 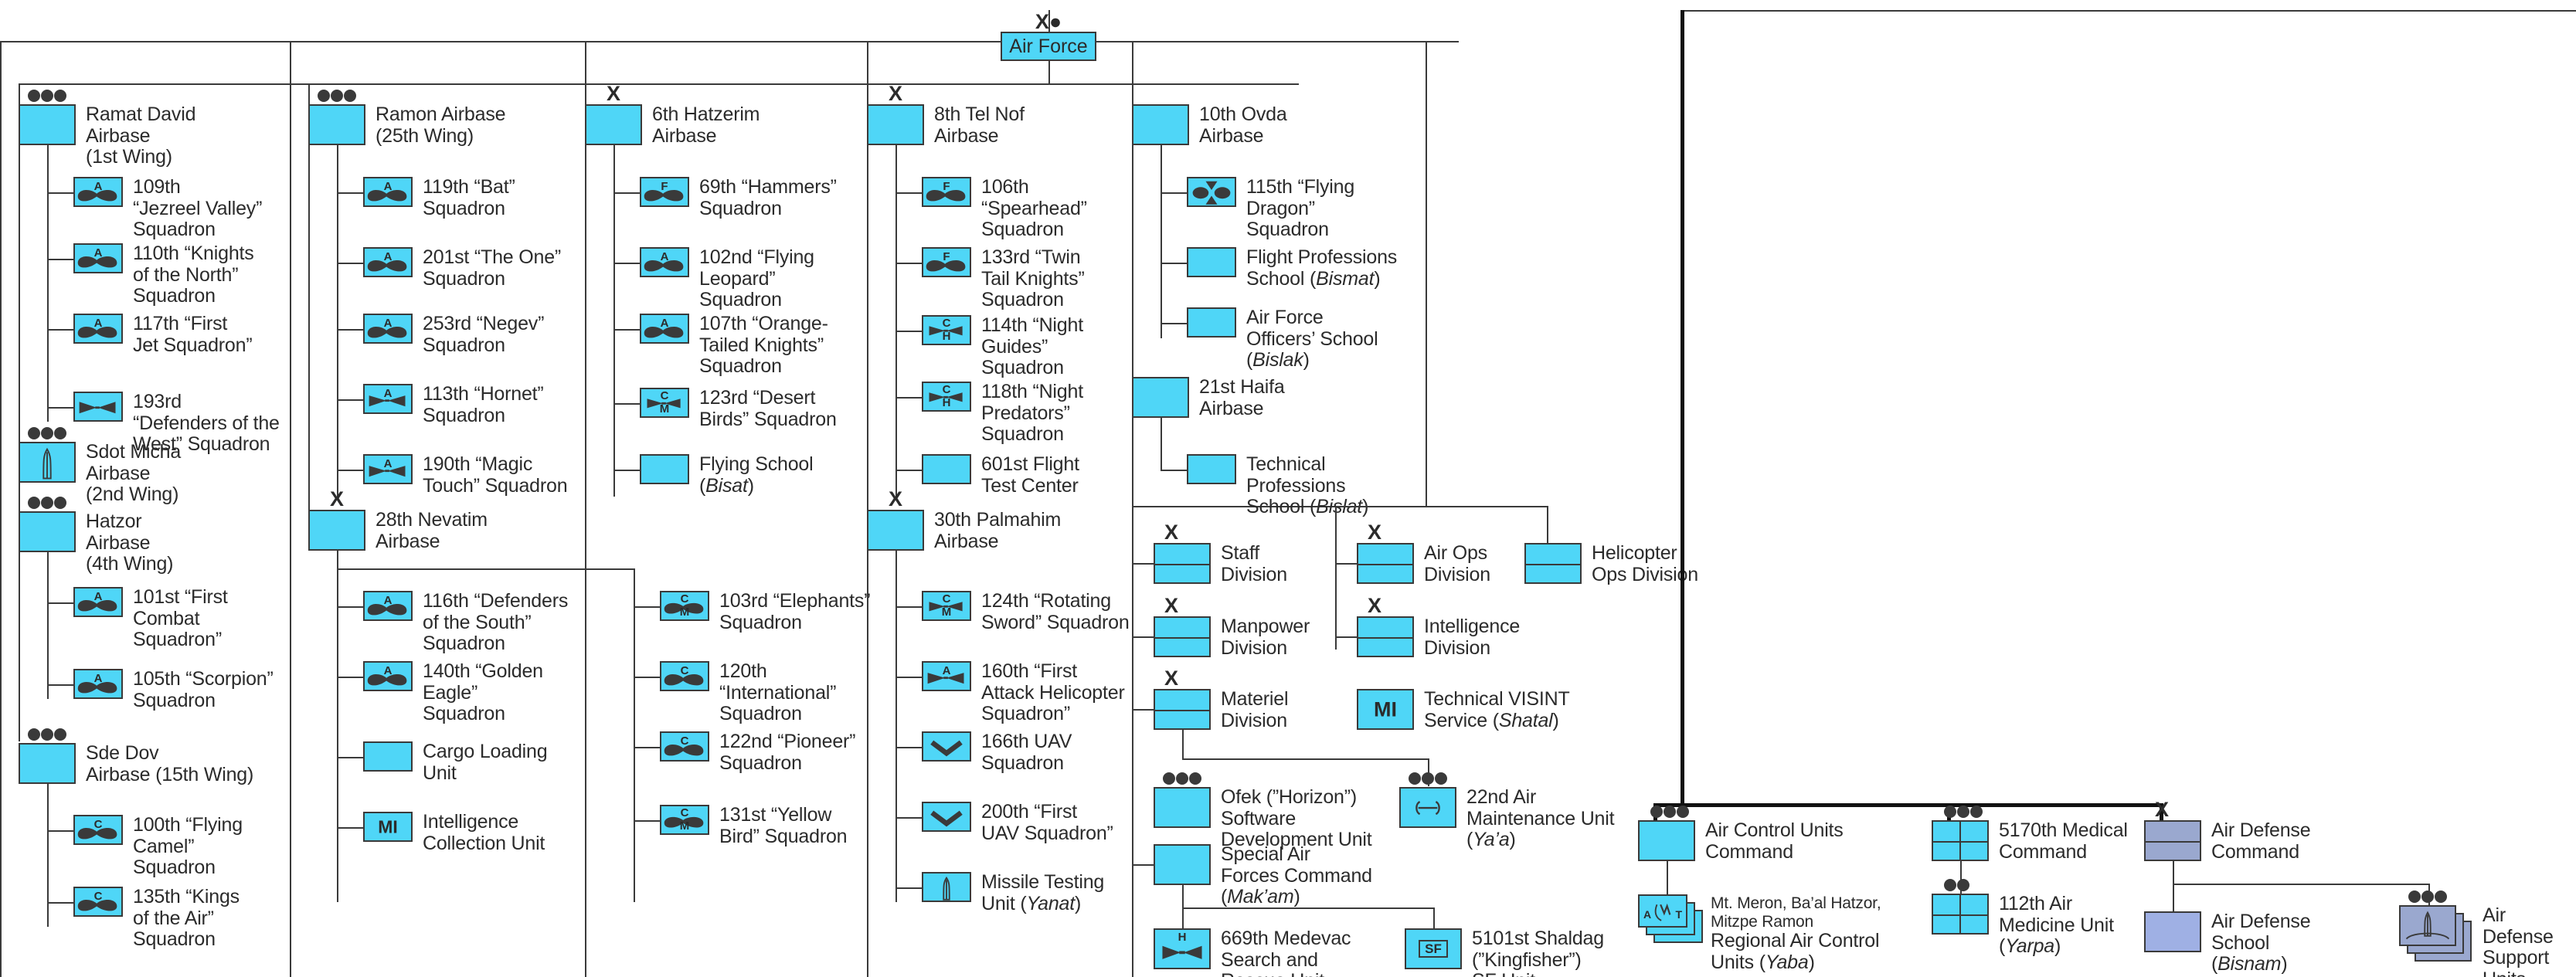 I want to click on node-missile-testing-unit: Missile Testing Unit (Yanat), so click(x=1013, y=892).